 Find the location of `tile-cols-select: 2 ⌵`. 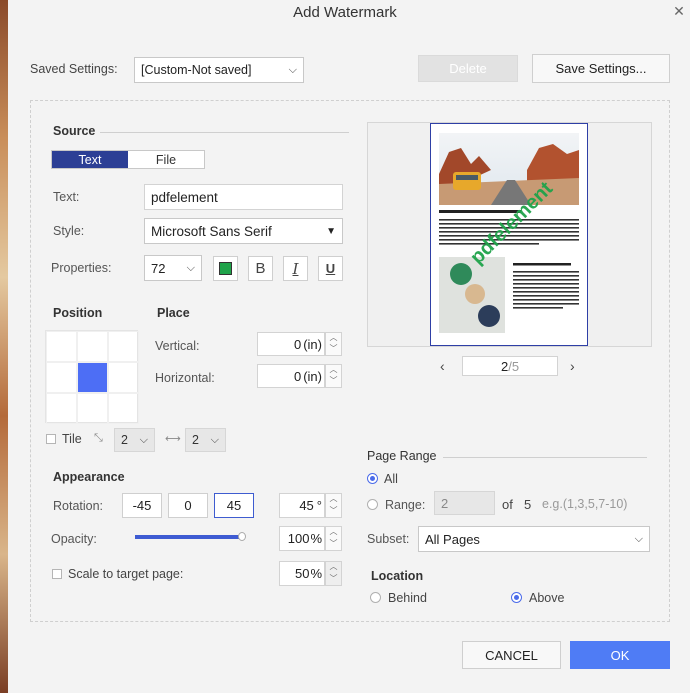

tile-cols-select: 2 ⌵ is located at coordinates (205, 440).